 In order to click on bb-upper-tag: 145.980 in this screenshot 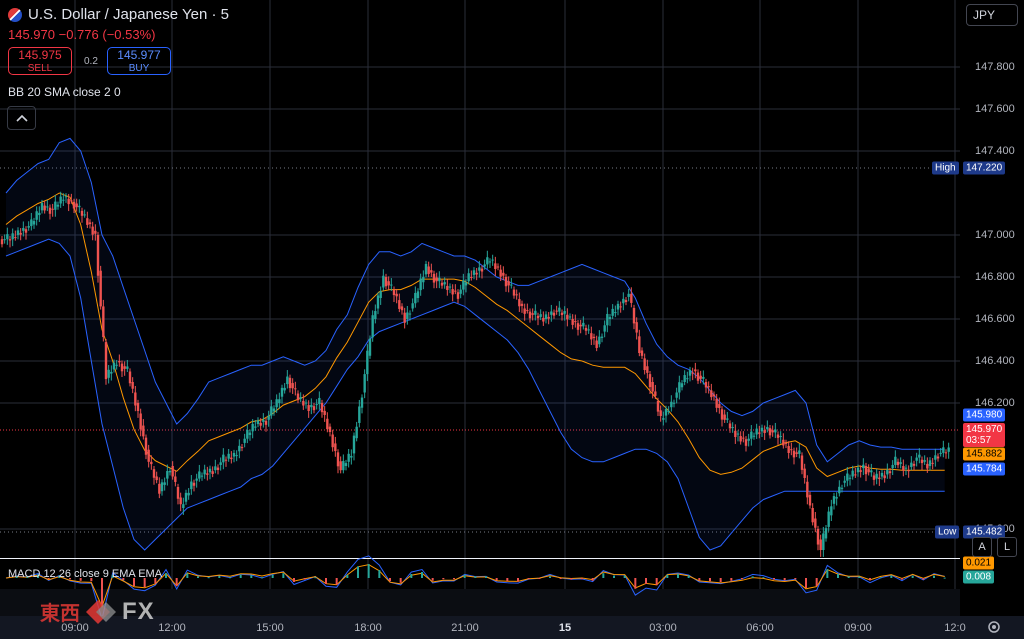, I will do `click(984, 415)`.